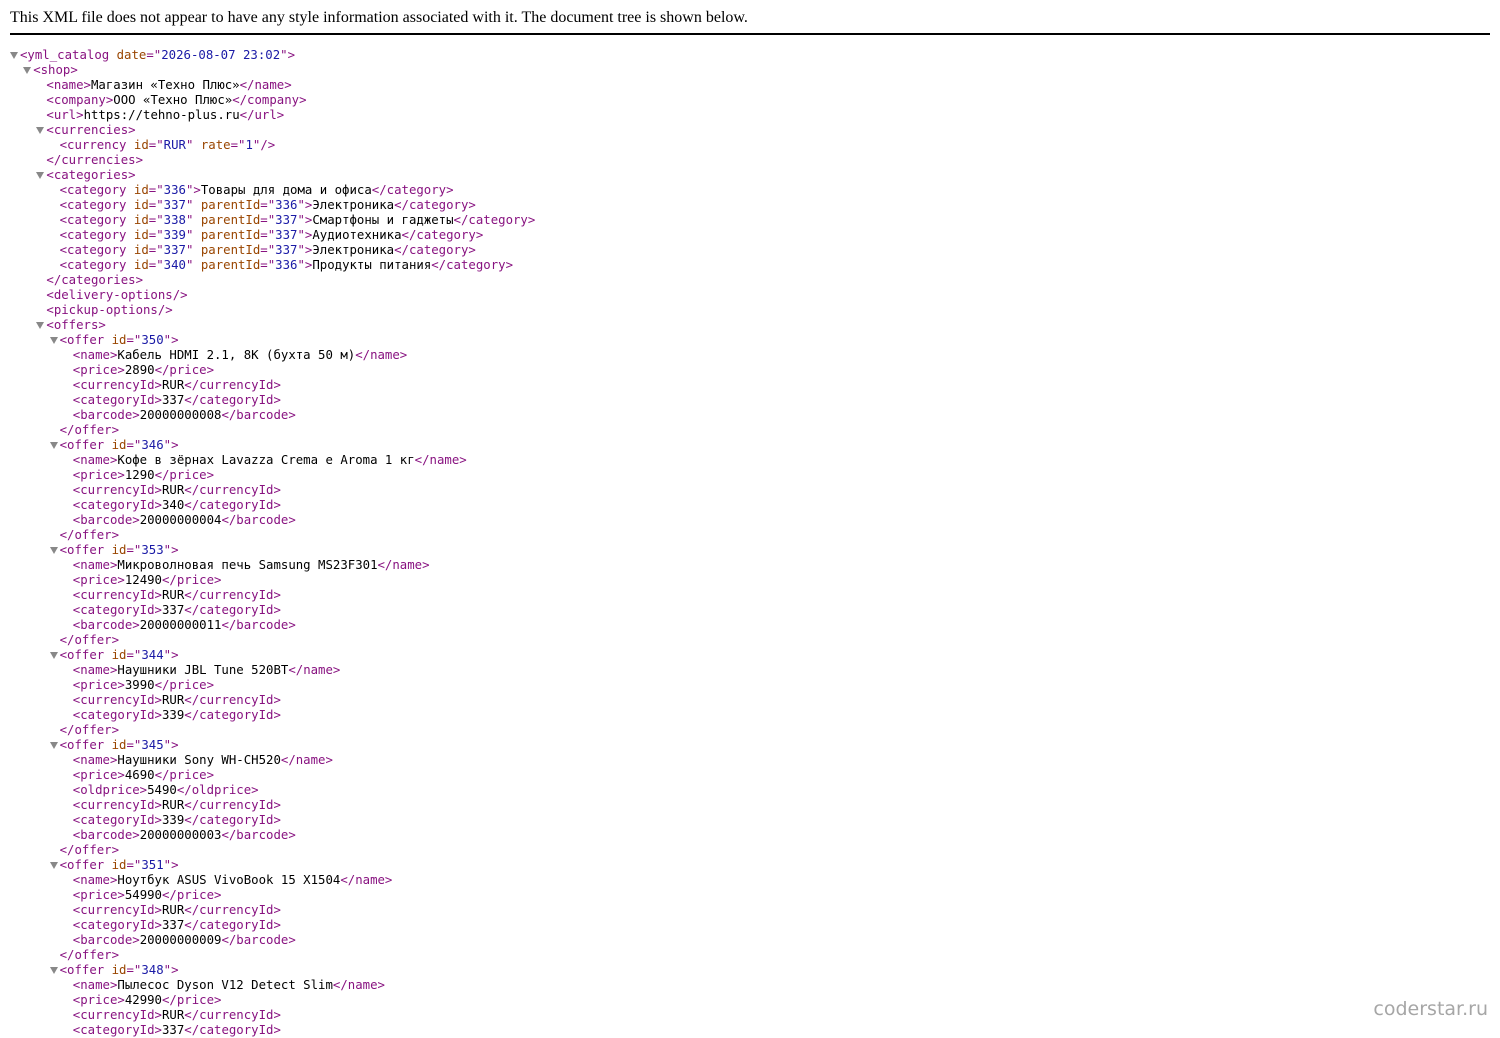 This screenshot has width=1500, height=1038. Describe the element at coordinates (82, 865) in the screenshot. I see `xml-tag: <offer` at that location.